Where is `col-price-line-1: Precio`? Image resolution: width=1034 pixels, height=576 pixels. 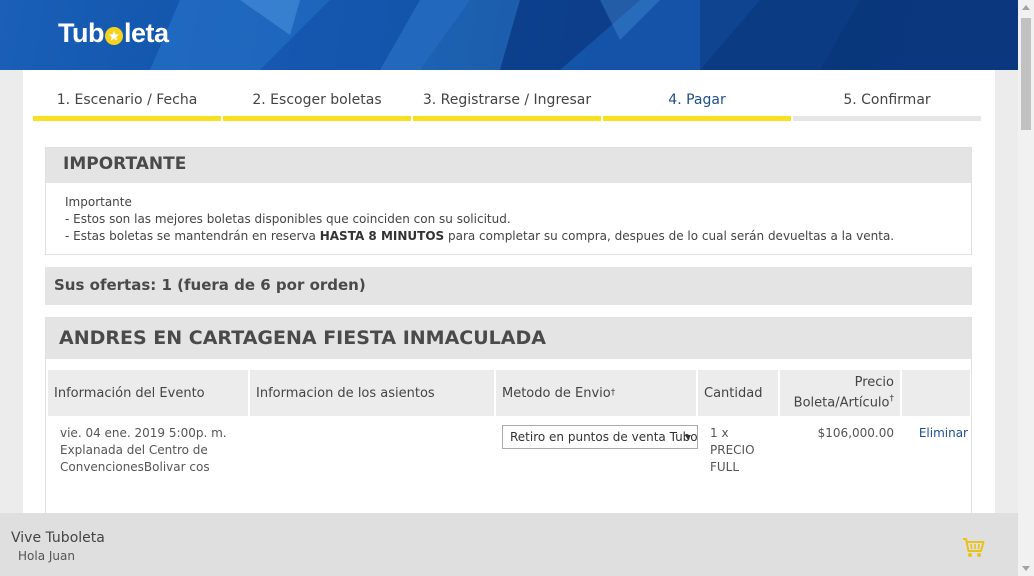 col-price-line-1: Precio is located at coordinates (874, 383).